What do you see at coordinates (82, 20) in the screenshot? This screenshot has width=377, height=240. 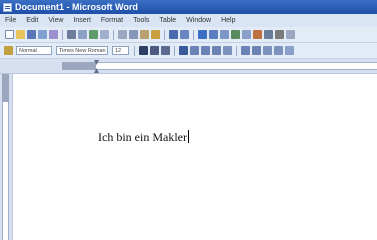 I see `menu-insert: Insert` at bounding box center [82, 20].